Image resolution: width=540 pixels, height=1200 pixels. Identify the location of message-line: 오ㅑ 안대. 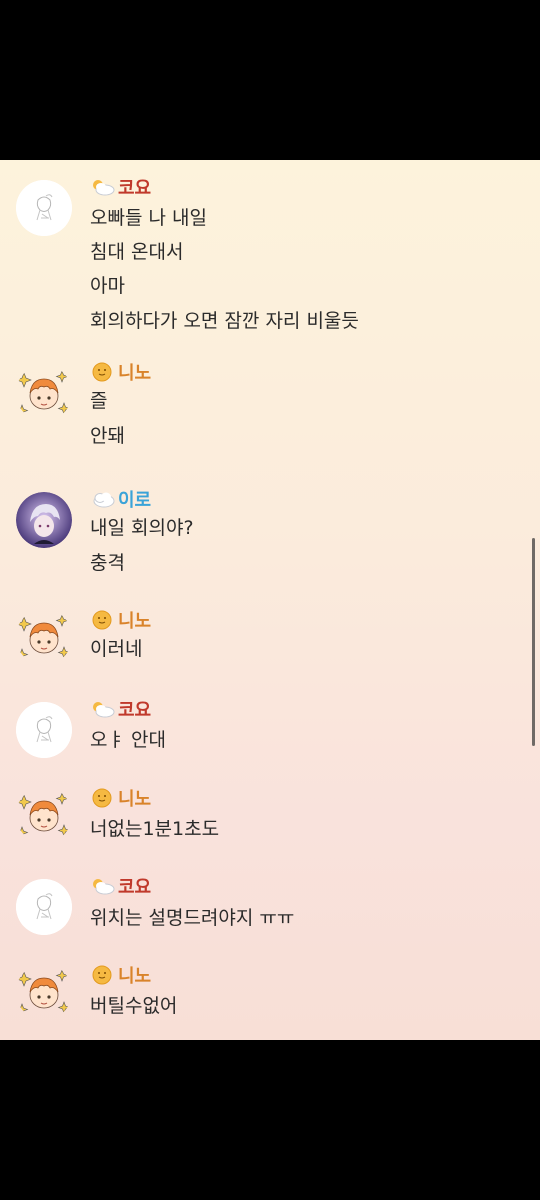
(128, 740).